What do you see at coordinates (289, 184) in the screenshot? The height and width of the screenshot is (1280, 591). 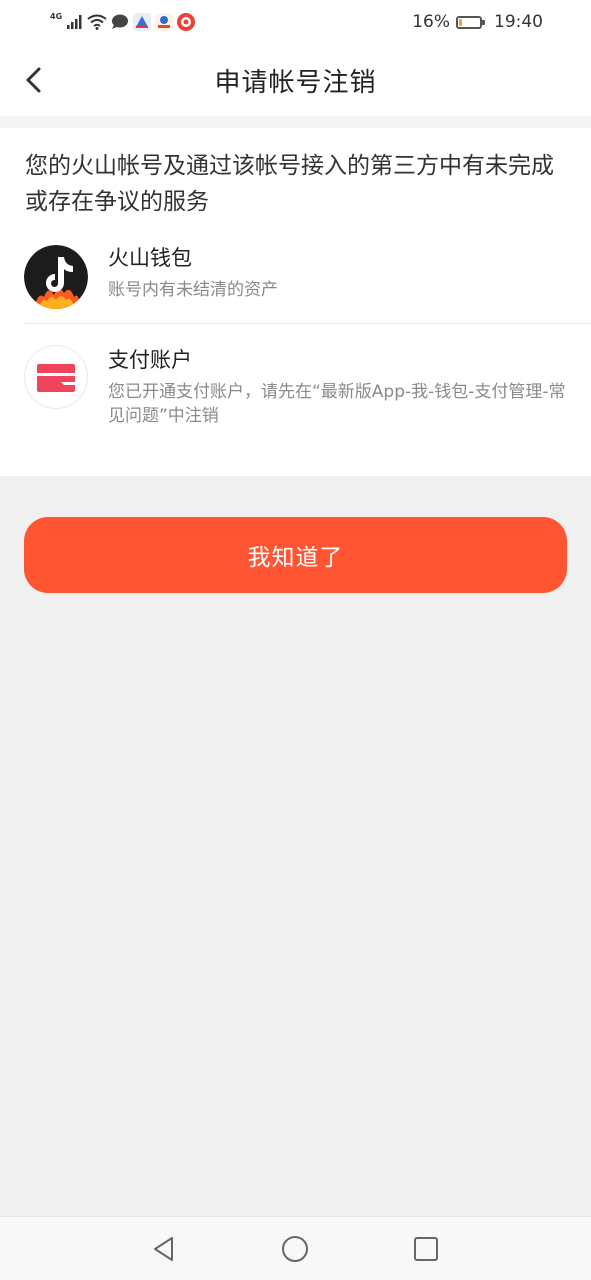 I see `notice-text: 您的火山帐号及通过该帐号接入的第三方中有未完成或存在争议的服务` at bounding box center [289, 184].